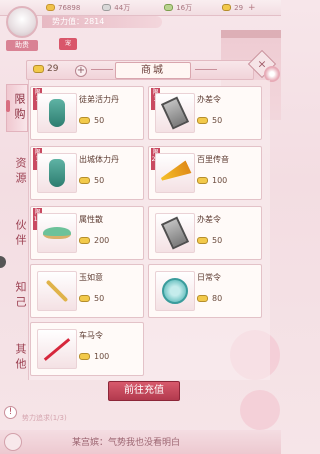 This screenshot has width=320, height=454. What do you see at coordinates (126, 443) in the screenshot?
I see `chat-message: 某宫嫔：气势我也没看明白` at bounding box center [126, 443].